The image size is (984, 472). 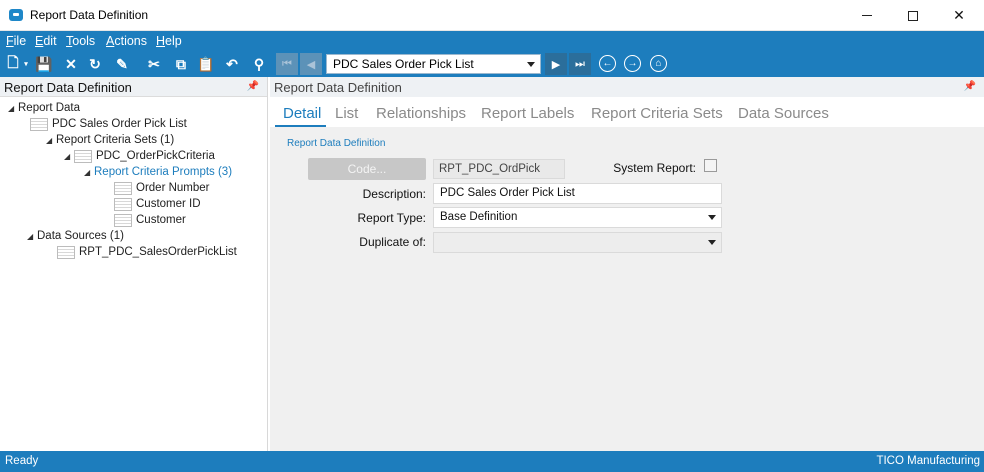 What do you see at coordinates (346, 113) in the screenshot?
I see `tab-list: List` at bounding box center [346, 113].